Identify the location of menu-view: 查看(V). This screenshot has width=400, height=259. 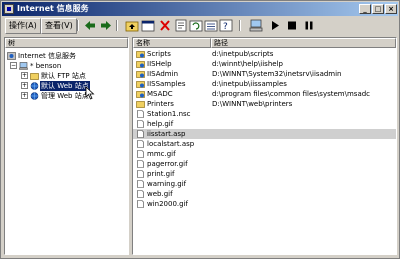
(59, 26).